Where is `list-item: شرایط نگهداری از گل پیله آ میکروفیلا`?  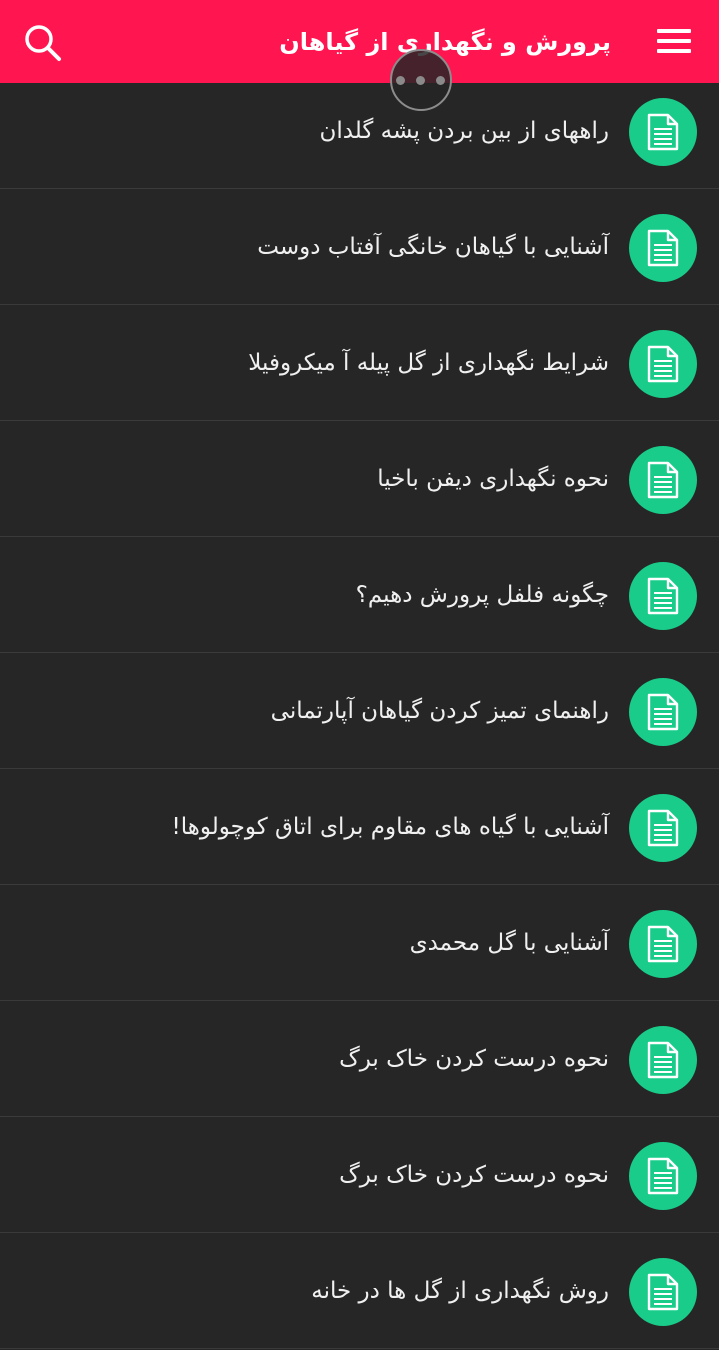 list-item: شرایط نگهداری از گل پیله آ میکروفیلا is located at coordinates (359, 363).